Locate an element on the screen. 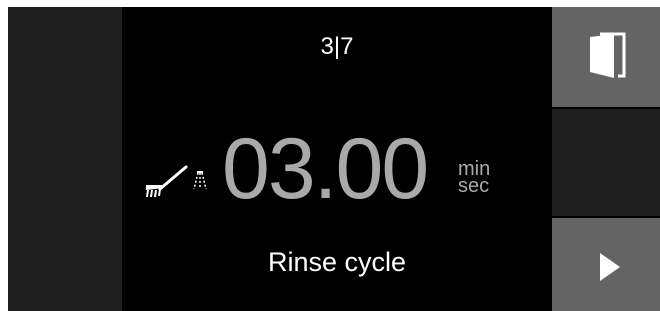 The image size is (660, 311). brush-spray-icon is located at coordinates (177, 183).